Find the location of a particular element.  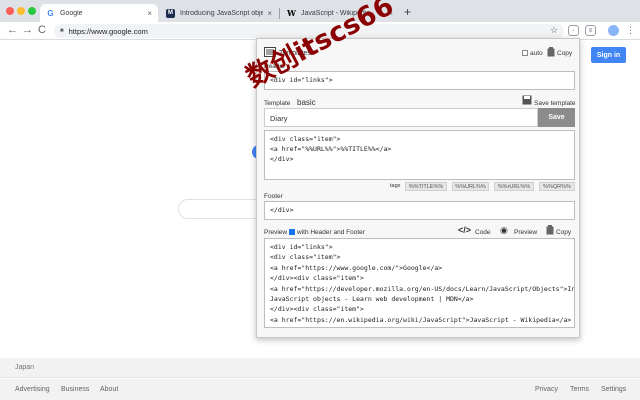

save-template-button: Save template is located at coordinates (555, 103).